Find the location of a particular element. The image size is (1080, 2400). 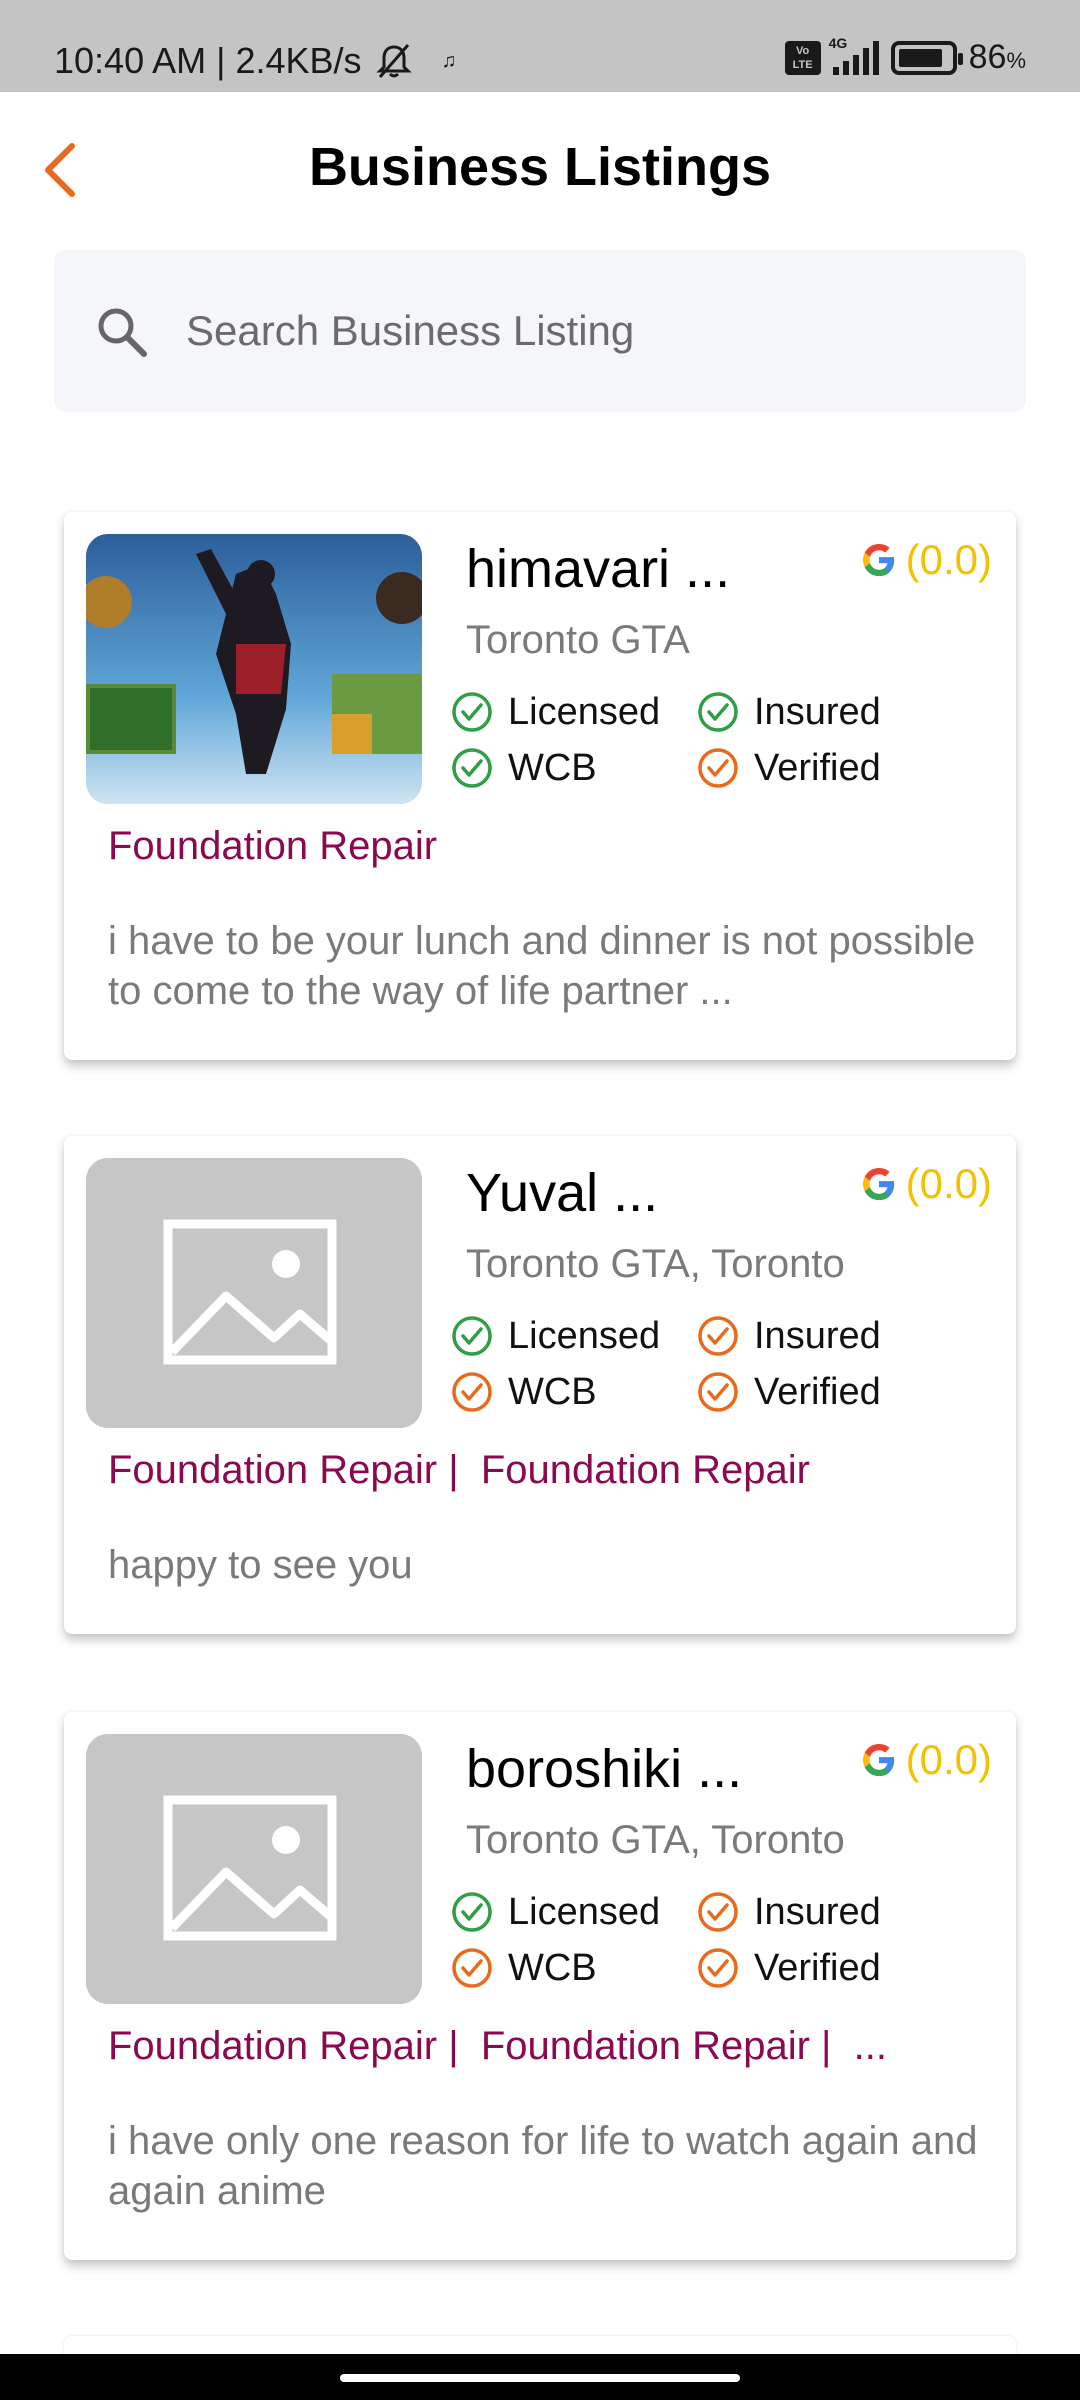

business-location: Toronto GTA is located at coordinates (578, 640).